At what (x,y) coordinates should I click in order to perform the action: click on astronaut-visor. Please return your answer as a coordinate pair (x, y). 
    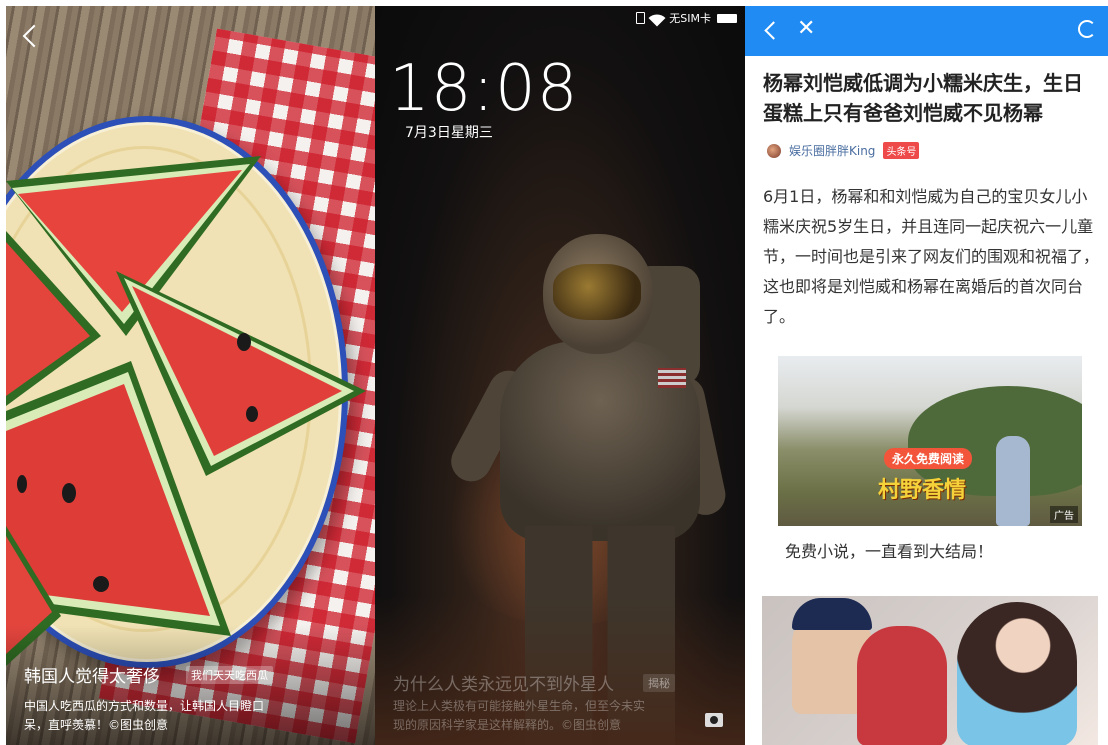
    Looking at the image, I should click on (597, 292).